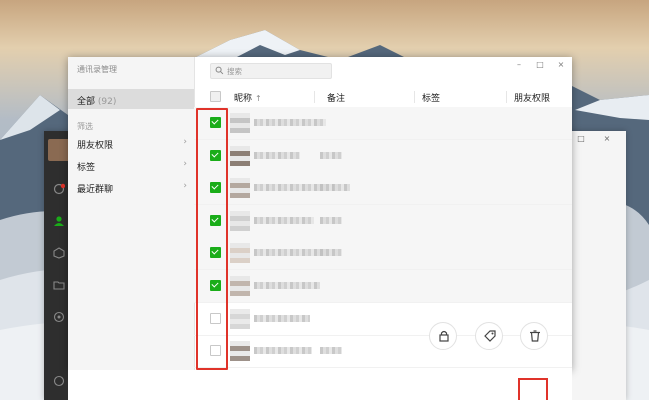 This screenshot has width=649, height=400. Describe the element at coordinates (607, 138) in the screenshot. I see `bg-close-button: ×` at that location.